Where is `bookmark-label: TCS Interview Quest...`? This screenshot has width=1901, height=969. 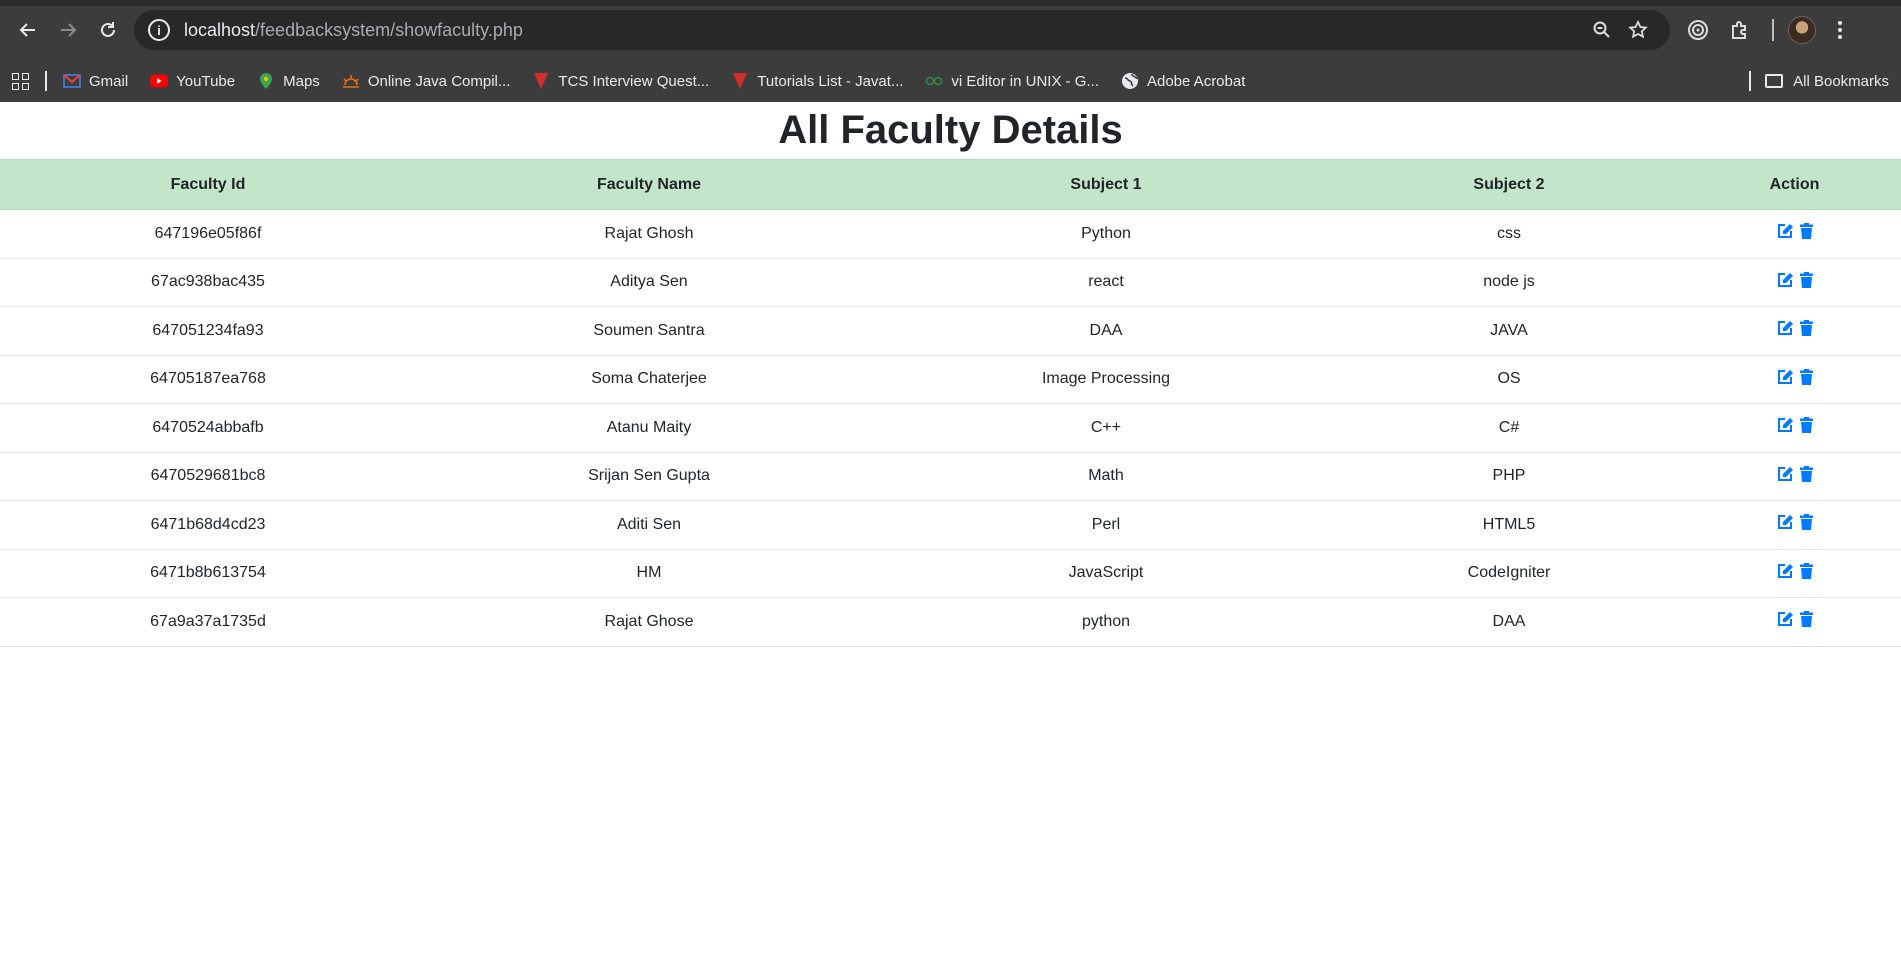 bookmark-label: TCS Interview Quest... is located at coordinates (634, 81).